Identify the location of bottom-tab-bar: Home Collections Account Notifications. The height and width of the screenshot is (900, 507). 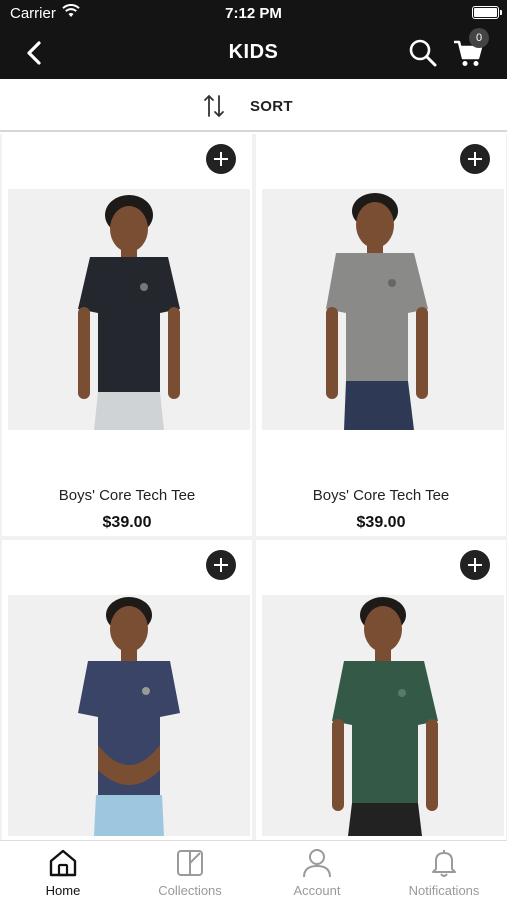
(253, 870).